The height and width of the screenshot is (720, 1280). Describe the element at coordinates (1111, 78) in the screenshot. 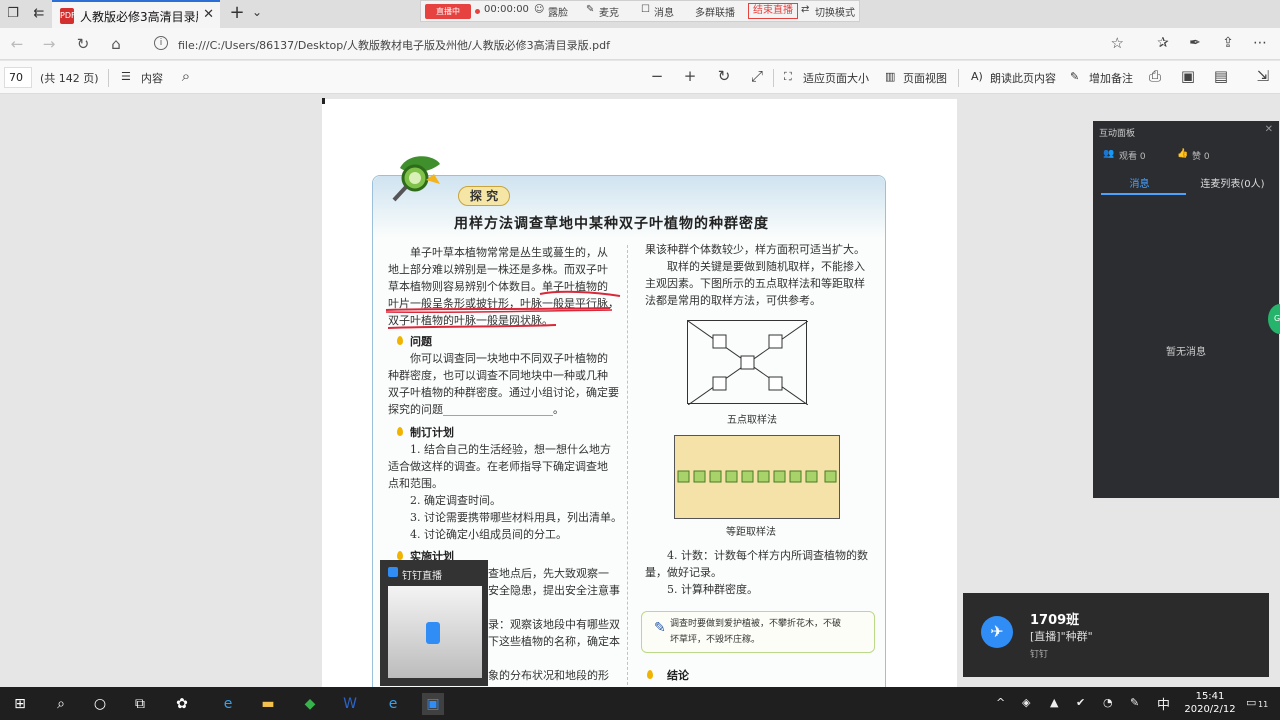

I see `add-notes-button: 增加备注` at that location.